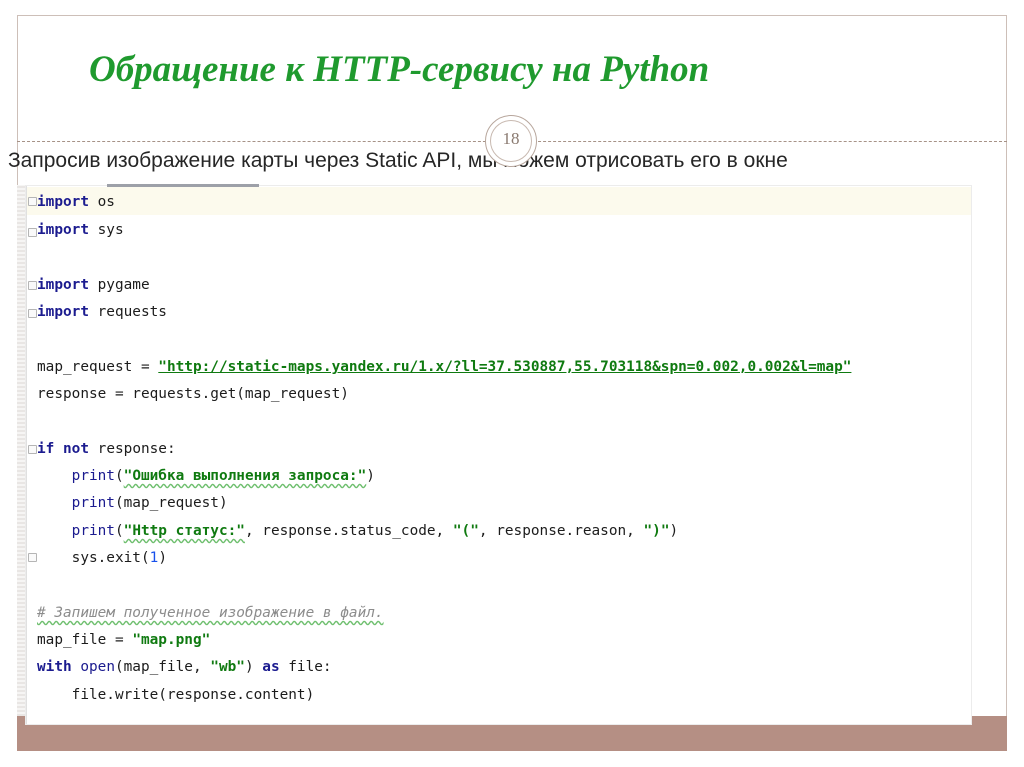 The image size is (1024, 767). What do you see at coordinates (80, 230) in the screenshot?
I see `code-line-2: import sys` at bounding box center [80, 230].